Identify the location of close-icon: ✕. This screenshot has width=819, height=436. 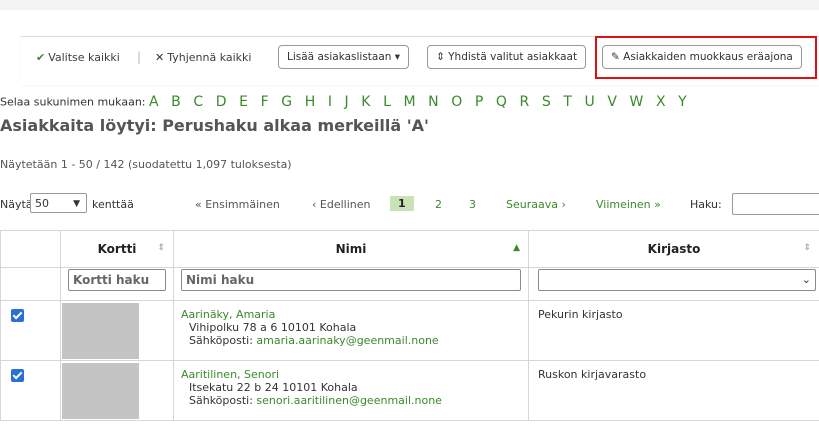
(160, 57).